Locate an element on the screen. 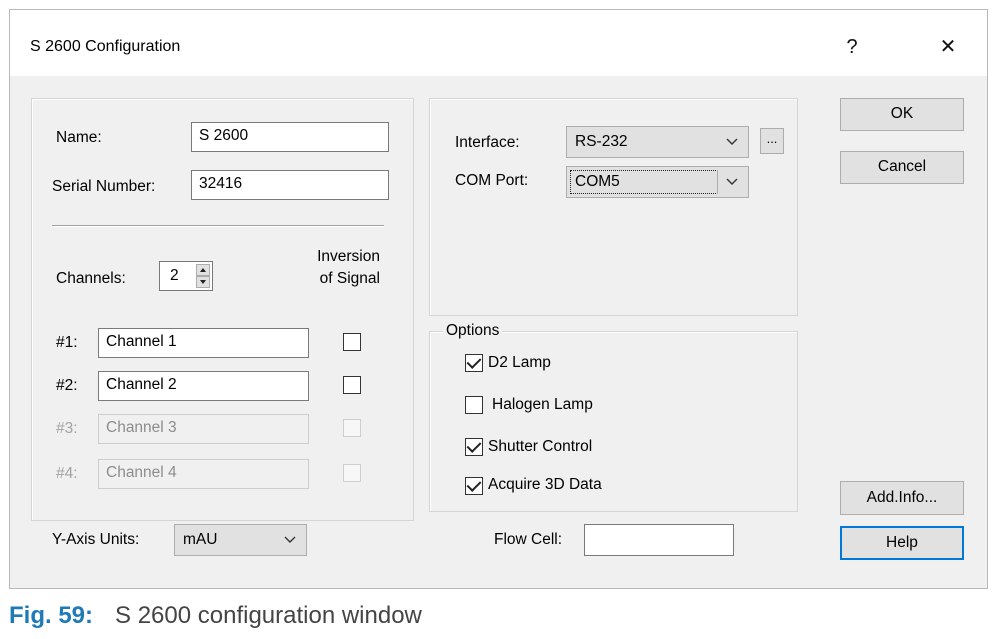  inversion-label-line1: Inversion is located at coordinates (348, 256).